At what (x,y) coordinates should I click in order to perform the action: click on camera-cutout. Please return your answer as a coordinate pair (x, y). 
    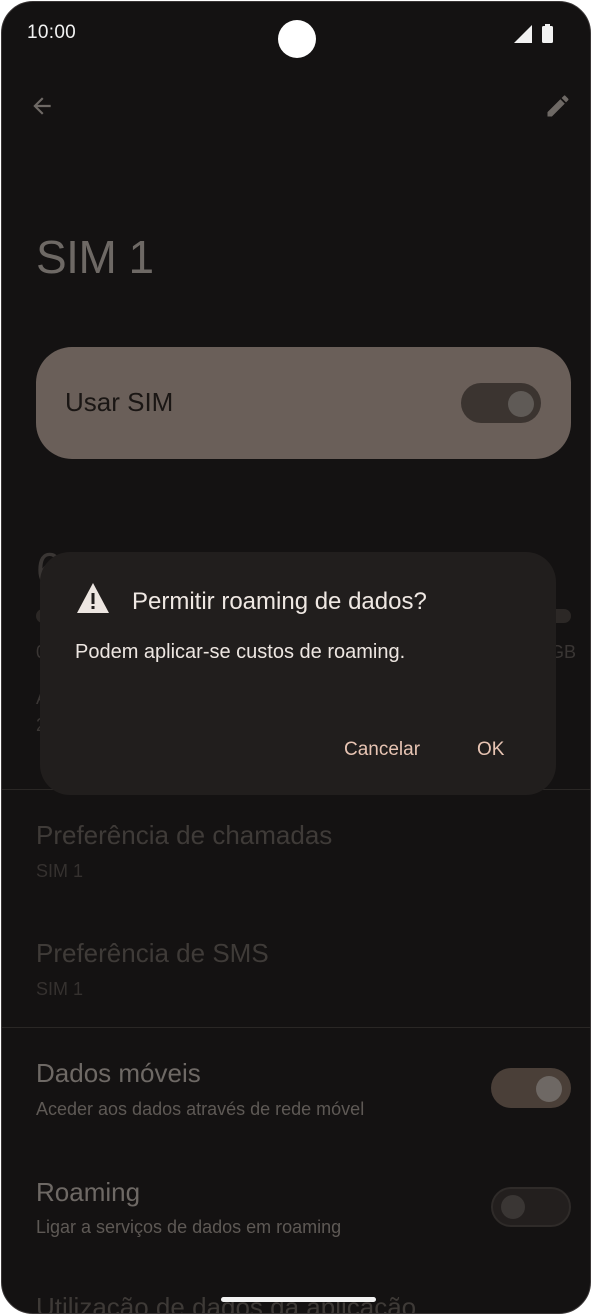
    Looking at the image, I should click on (297, 39).